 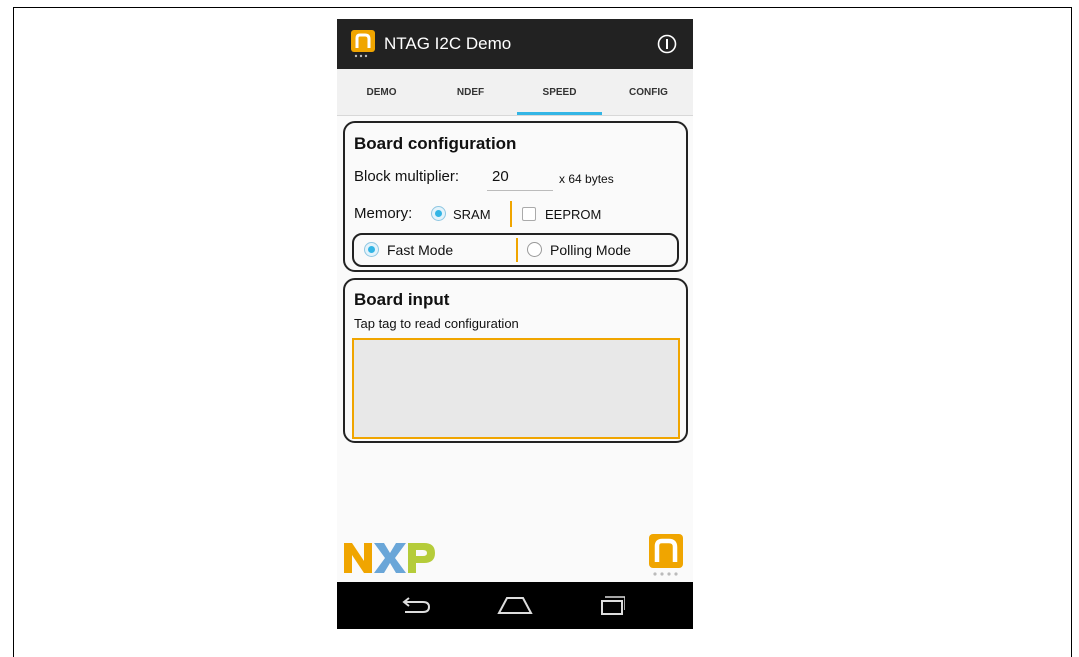 I want to click on back-icon, so click(x=416, y=605).